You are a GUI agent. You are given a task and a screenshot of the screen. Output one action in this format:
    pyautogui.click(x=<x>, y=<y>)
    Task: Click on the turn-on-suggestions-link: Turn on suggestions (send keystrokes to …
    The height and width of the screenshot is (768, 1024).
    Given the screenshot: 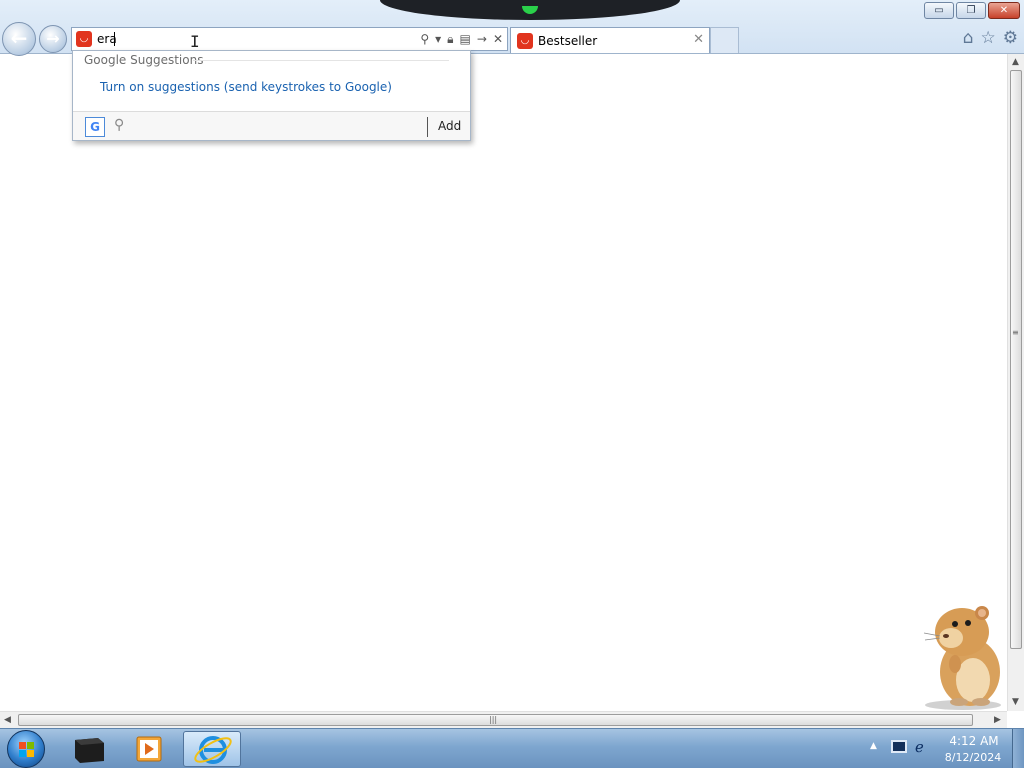 What is the action you would take?
    pyautogui.click(x=246, y=87)
    